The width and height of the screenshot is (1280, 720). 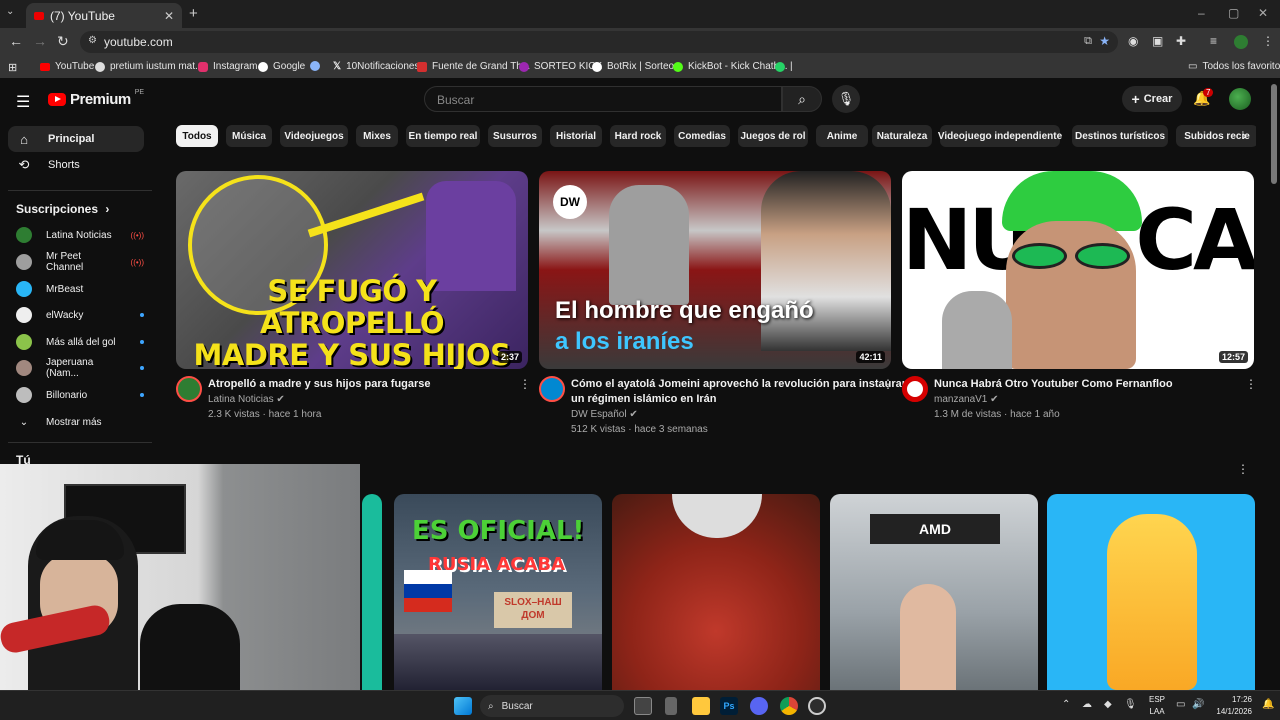 I want to click on scrollbar, so click(x=1274, y=134).